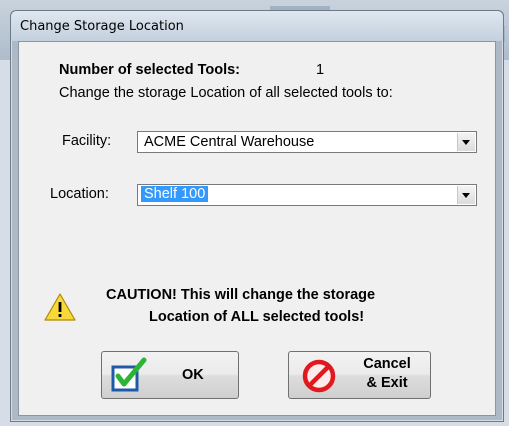 The image size is (509, 426). I want to click on ok-button: OK, so click(170, 375).